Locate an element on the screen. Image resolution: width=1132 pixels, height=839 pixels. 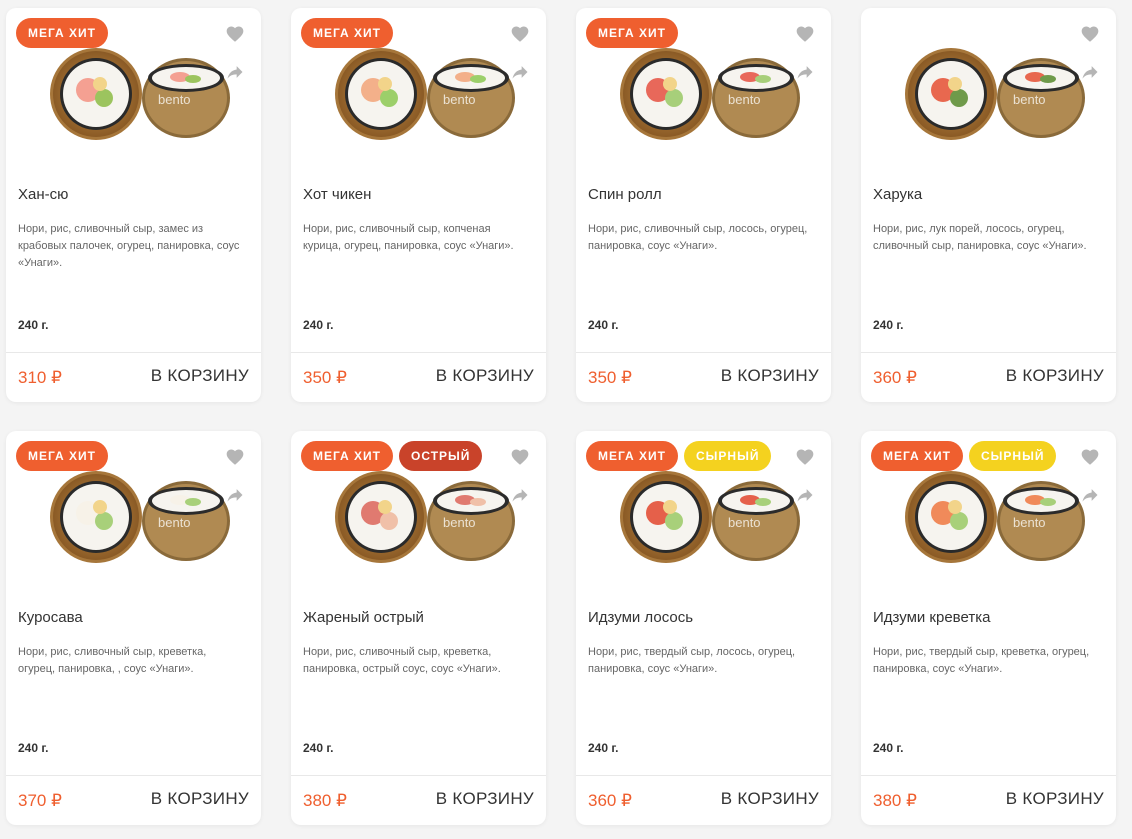
product-name: Хот чикен is located at coordinates (337, 194).